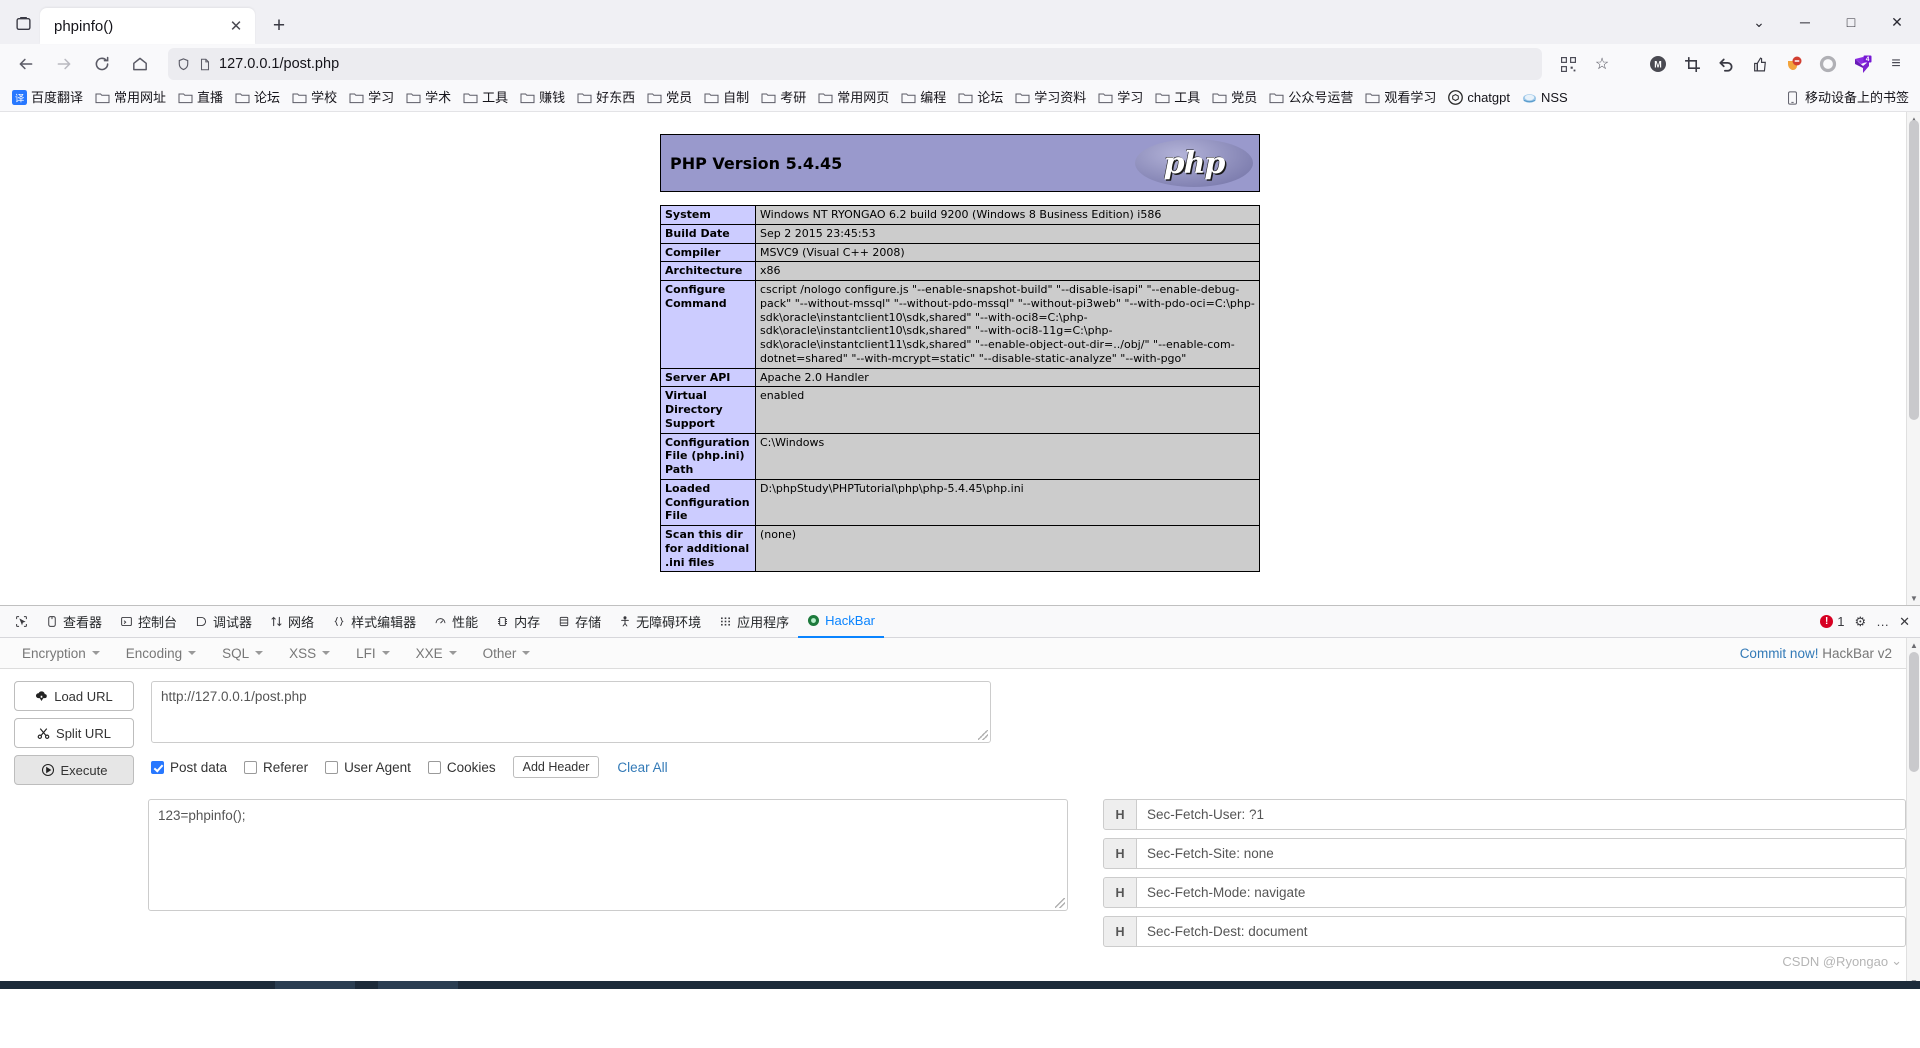  I want to click on app-menu-icon: ≡, so click(1896, 64).